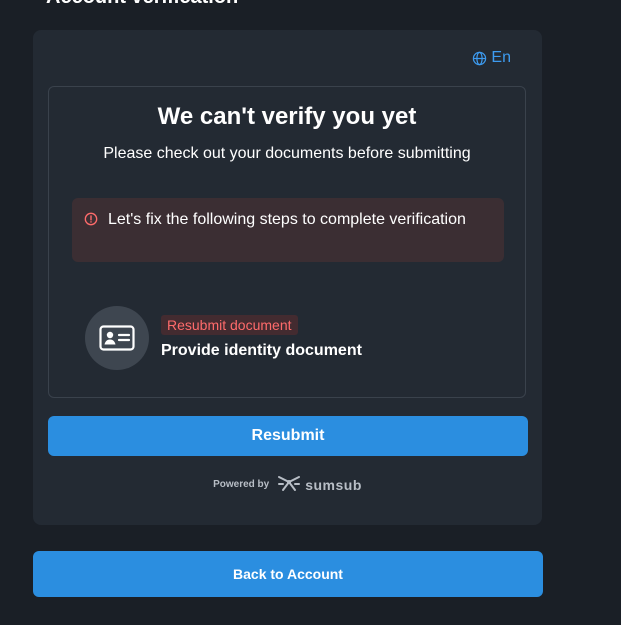 The width and height of the screenshot is (621, 625). I want to click on resubmit-button: Resubmit, so click(288, 436).